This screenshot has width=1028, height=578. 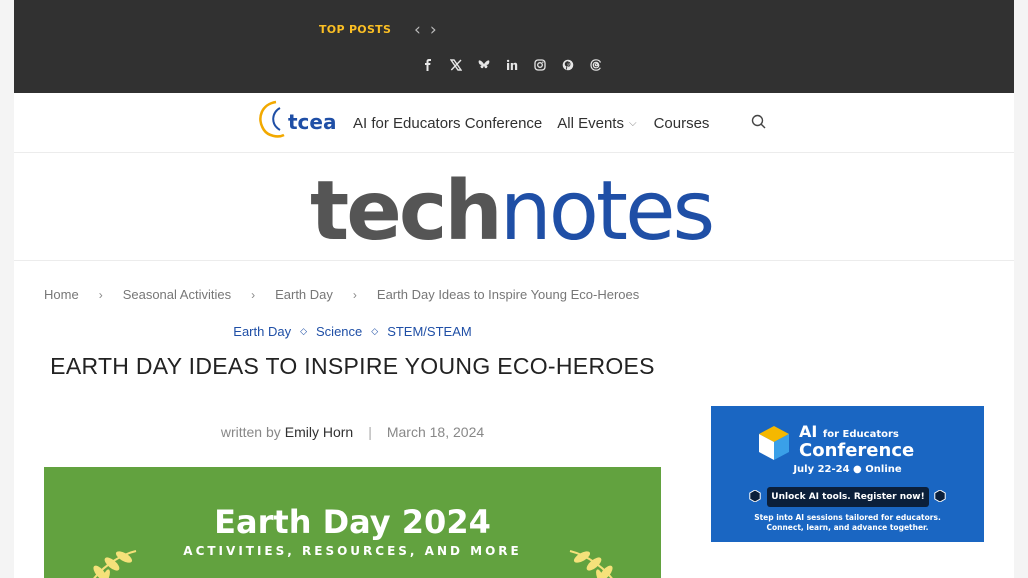 I want to click on ad-title-line2: Conference, so click(x=857, y=450).